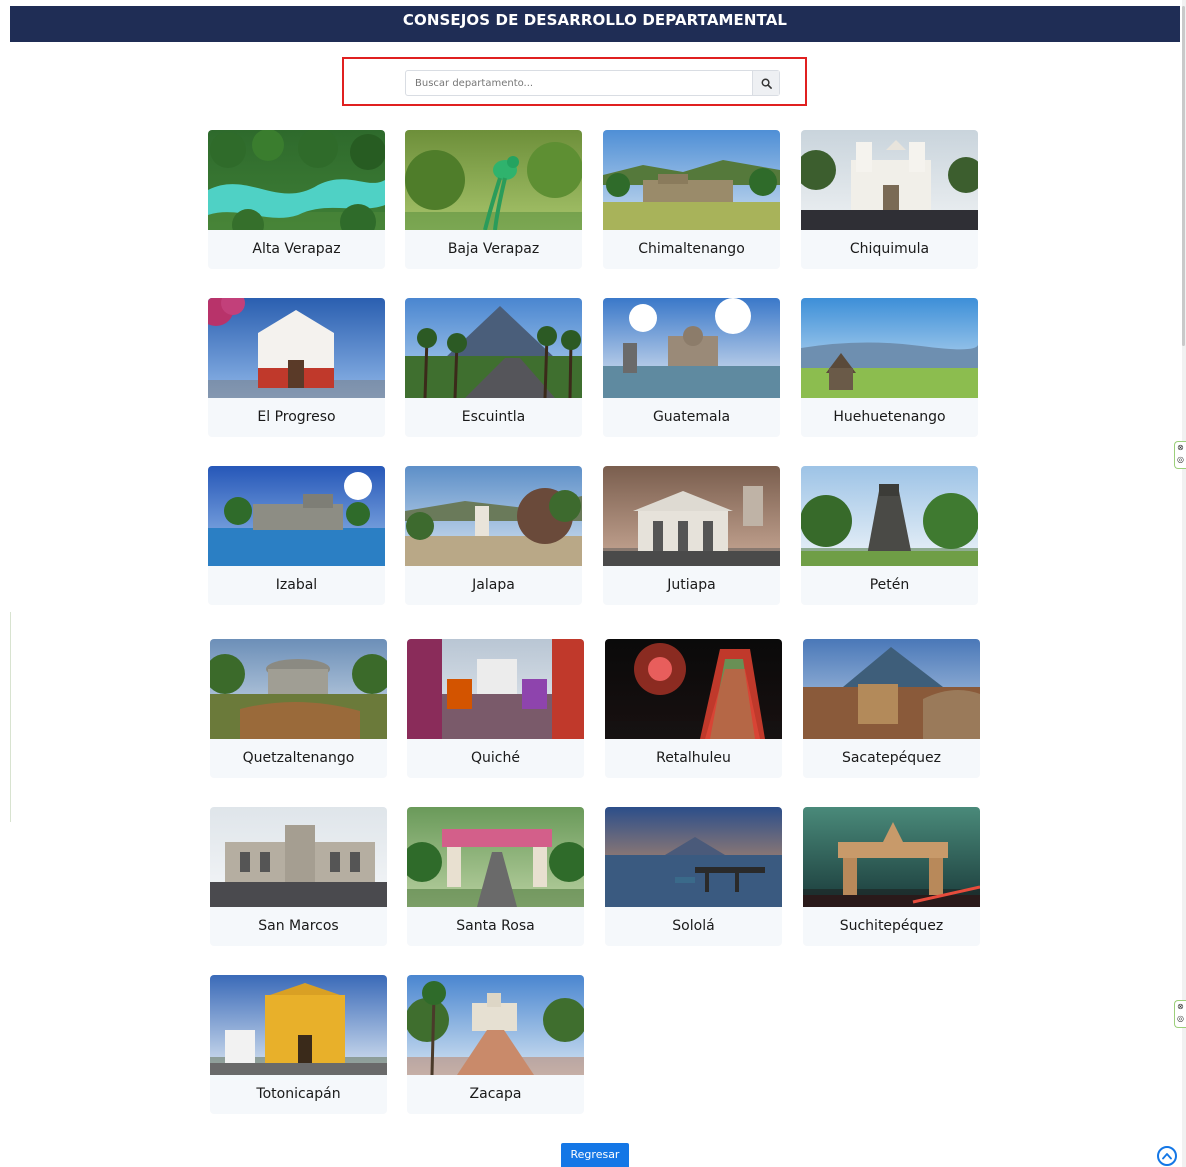  Describe the element at coordinates (889, 585) in the screenshot. I see `department-name: Petén` at that location.